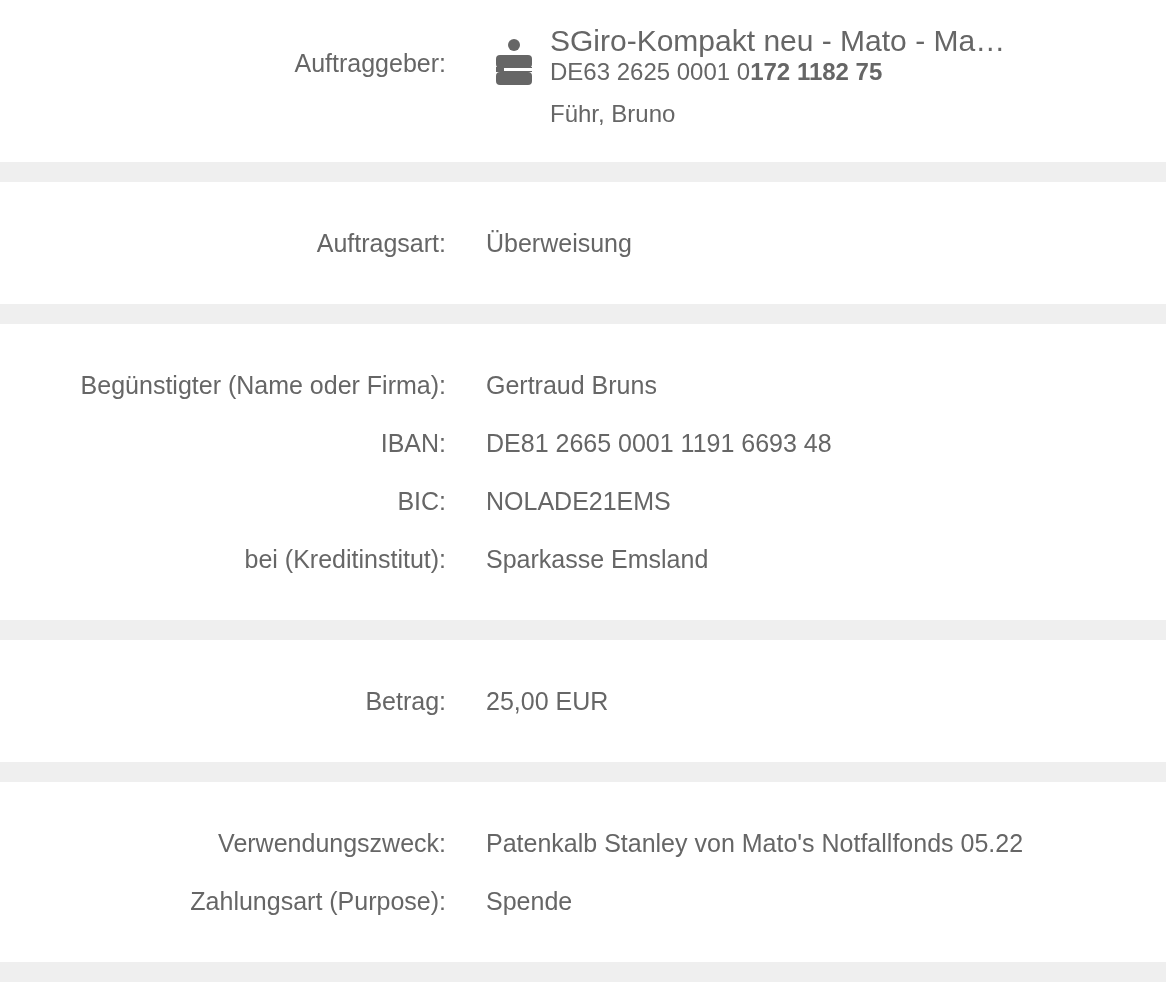 The width and height of the screenshot is (1166, 982). Describe the element at coordinates (559, 243) in the screenshot. I see `field-value: Überweisung` at that location.